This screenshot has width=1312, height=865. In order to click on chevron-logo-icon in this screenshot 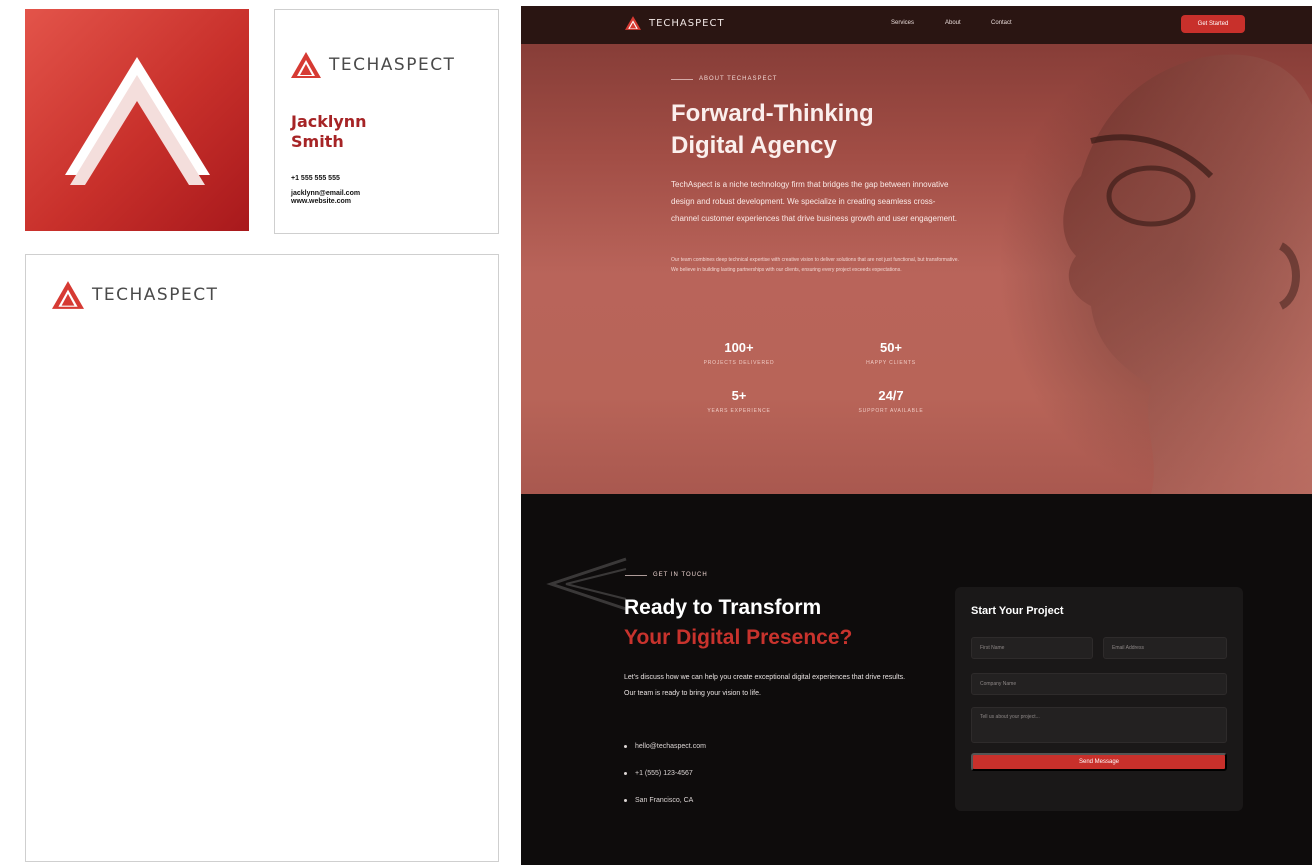, I will do `click(137, 121)`.